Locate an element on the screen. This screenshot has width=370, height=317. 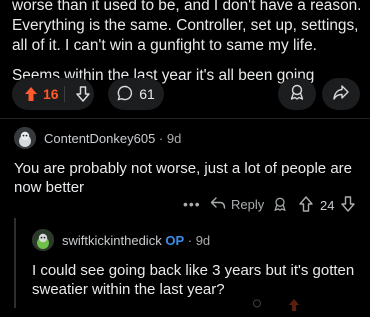
comment-bubble-icon is located at coordinates (125, 94).